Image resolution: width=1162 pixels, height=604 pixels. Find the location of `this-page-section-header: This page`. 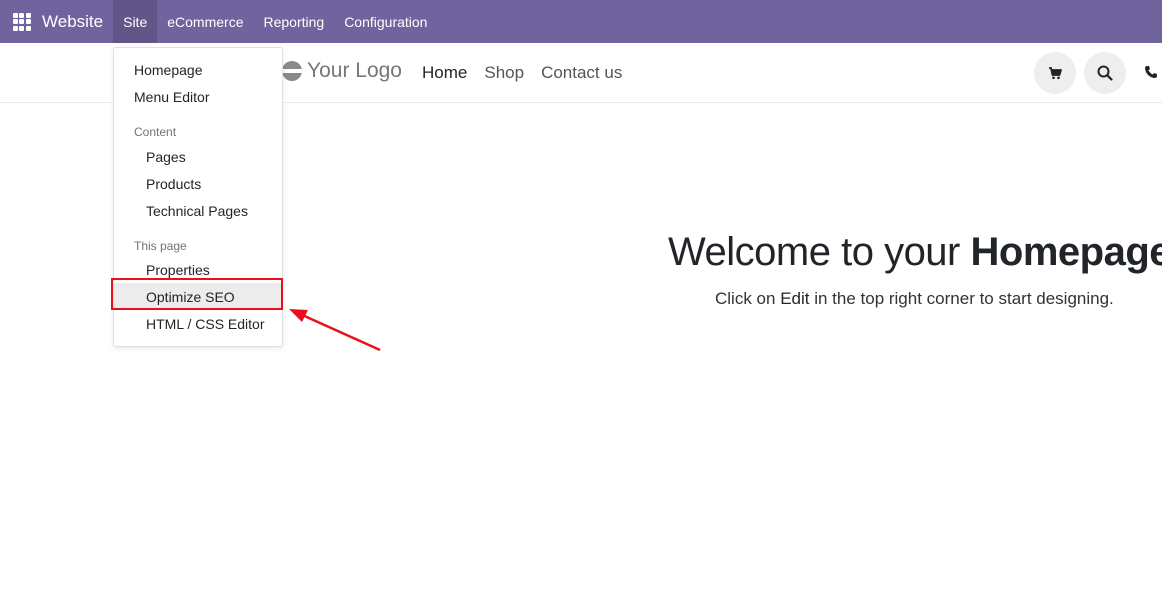

this-page-section-header: This page is located at coordinates (160, 246).